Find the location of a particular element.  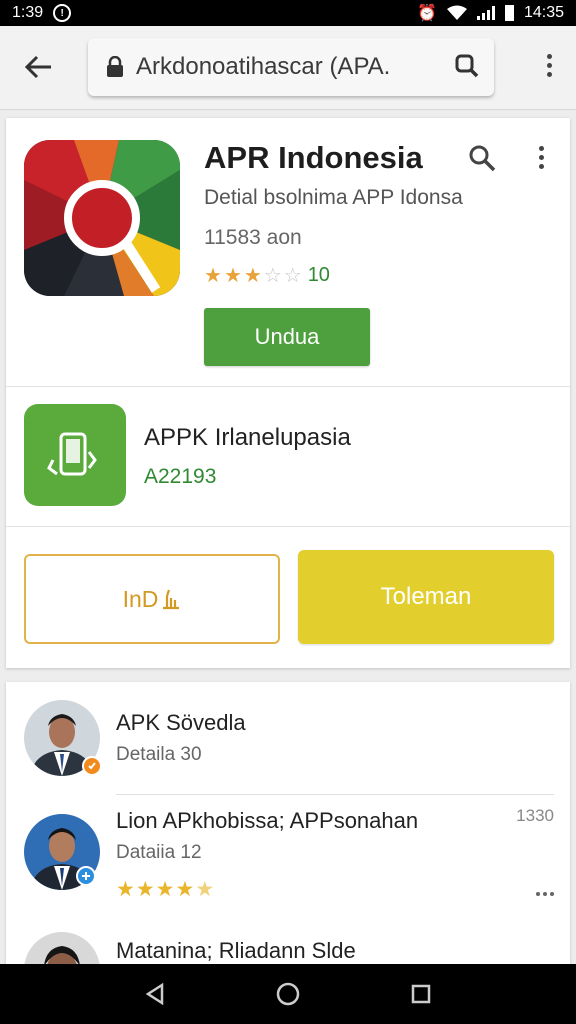

outline-action-label: InD is located at coordinates (140, 598).